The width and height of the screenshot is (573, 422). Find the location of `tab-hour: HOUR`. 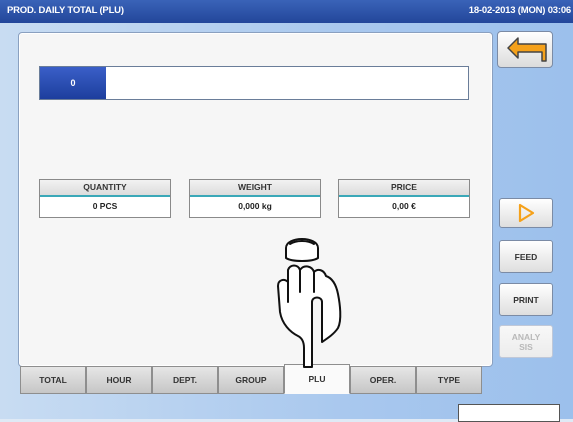

tab-hour: HOUR is located at coordinates (119, 380).